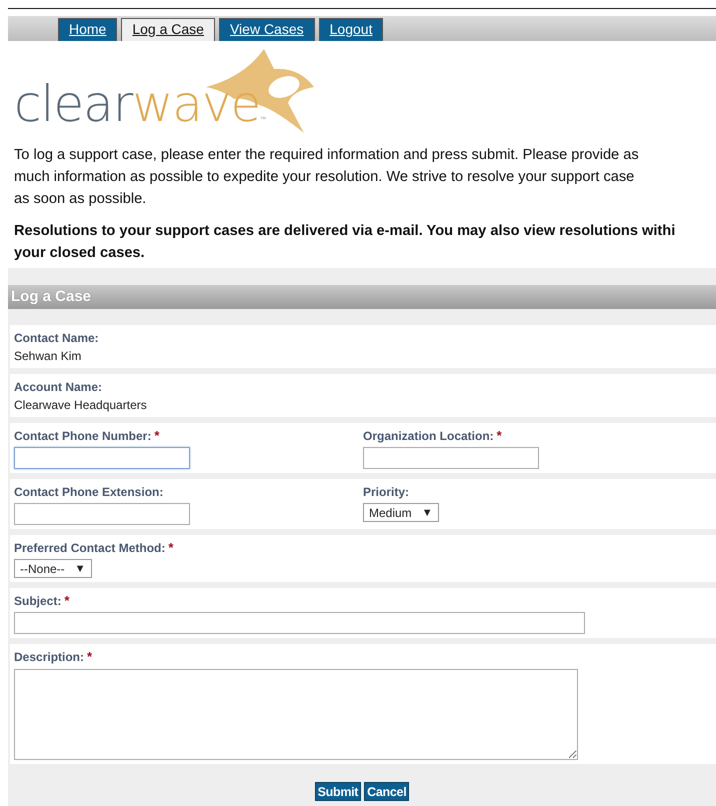 The height and width of the screenshot is (806, 716). I want to click on dropdown: Medium ▼, so click(401, 512).